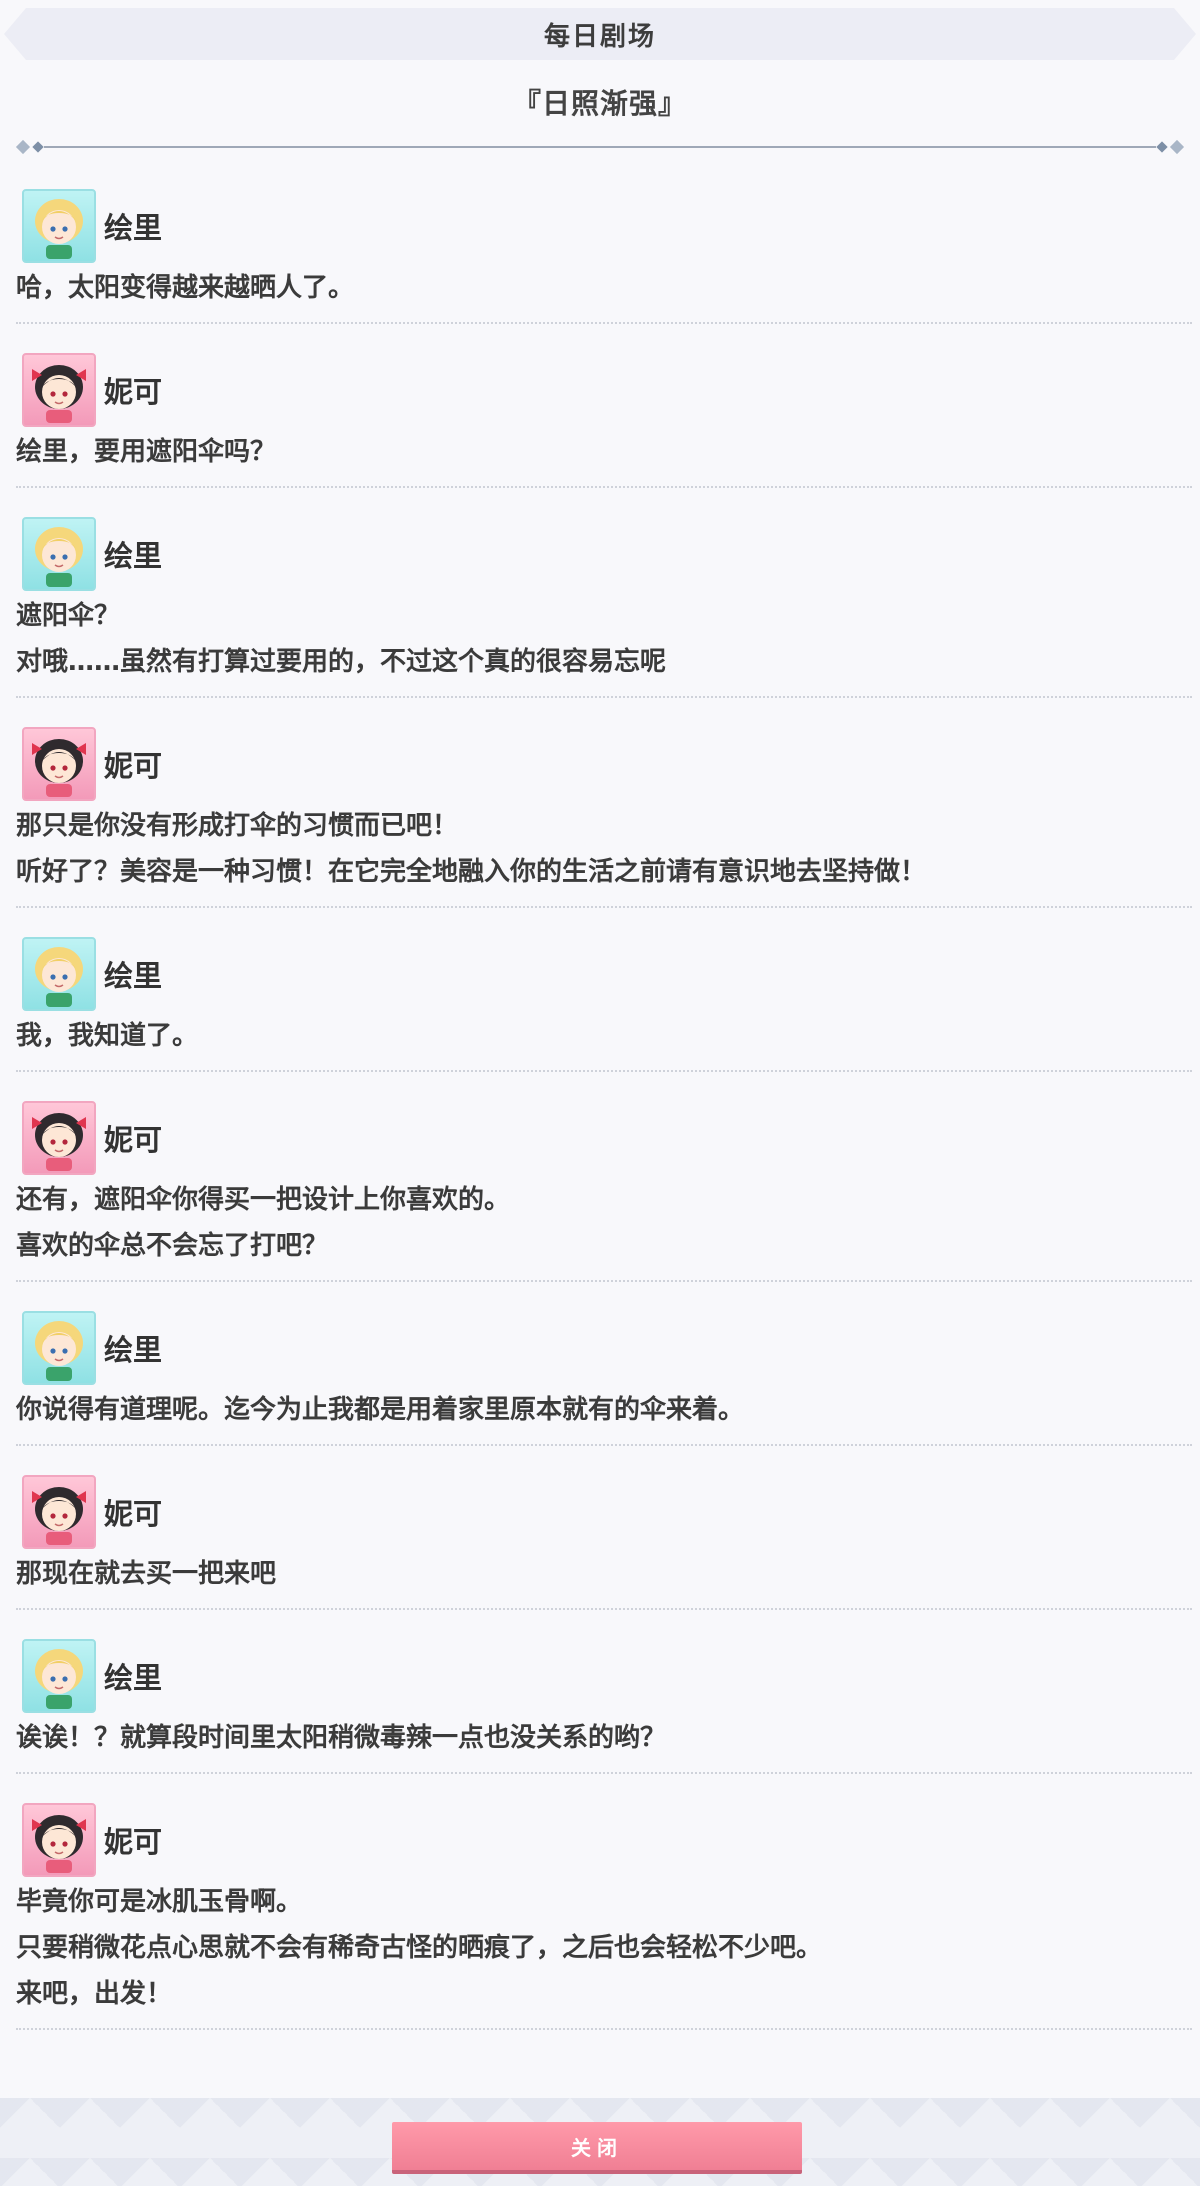 The image size is (1200, 2186). What do you see at coordinates (146, 452) in the screenshot?
I see `dialogue-line: 绘里，要用遮阳伞吗？` at bounding box center [146, 452].